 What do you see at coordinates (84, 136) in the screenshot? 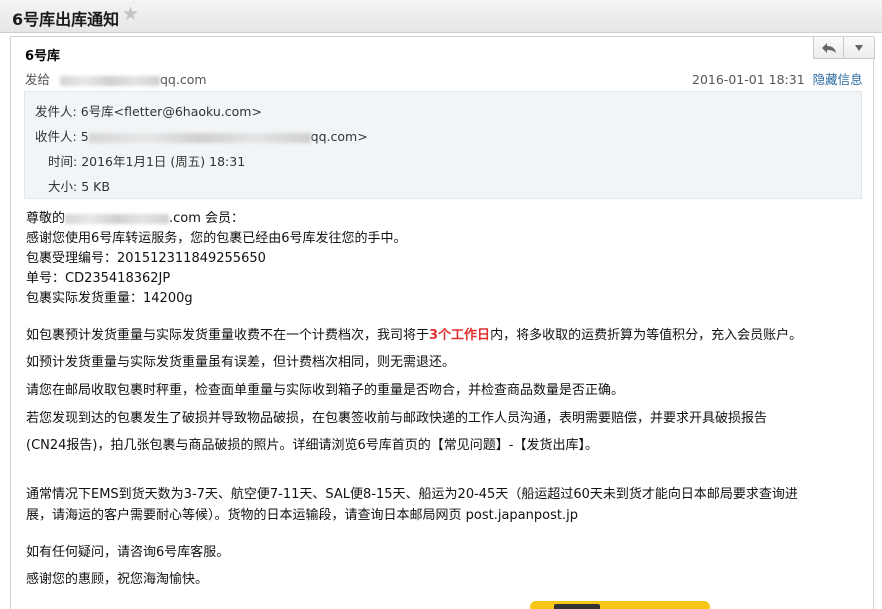
I see `recipient-prefix: 5` at bounding box center [84, 136].